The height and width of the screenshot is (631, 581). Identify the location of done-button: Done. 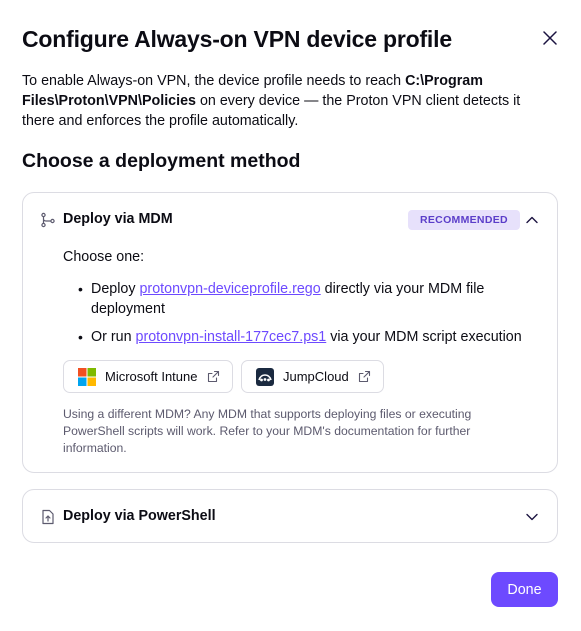
(524, 589).